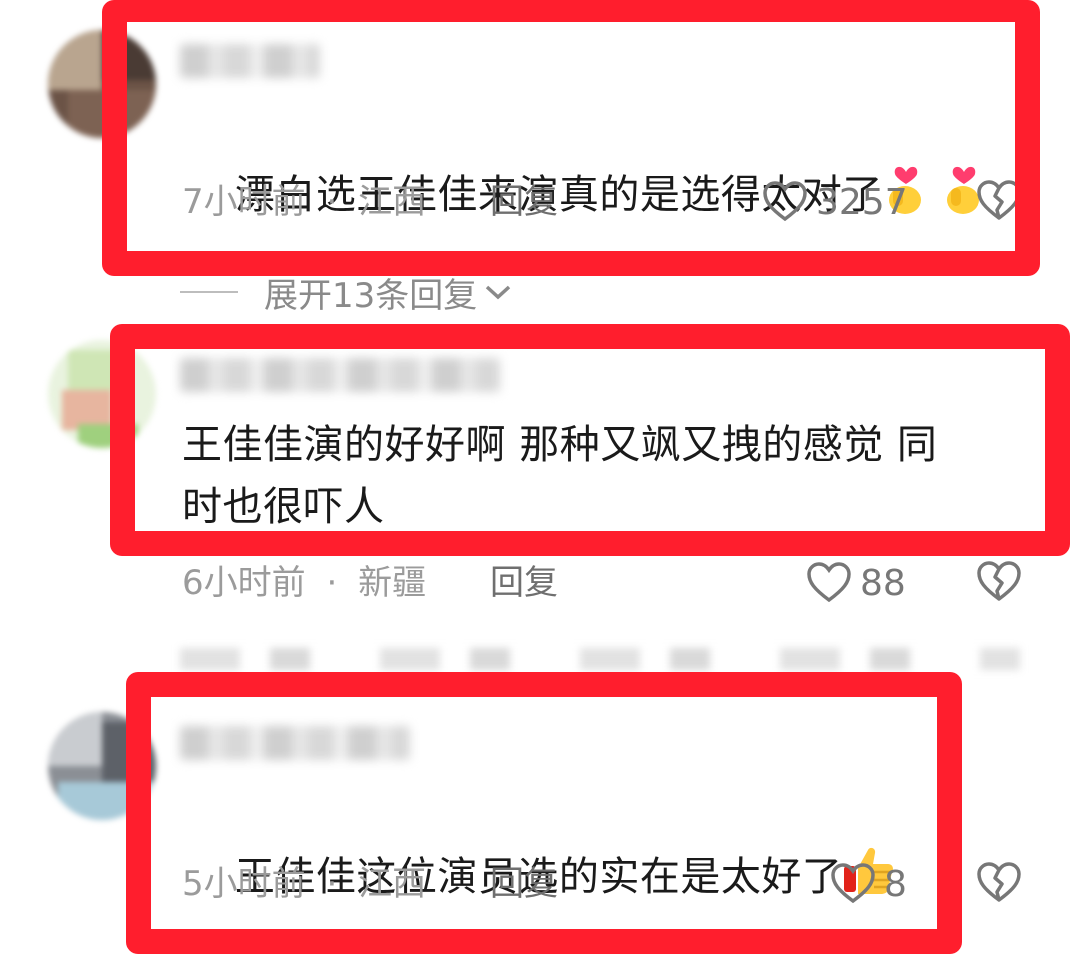 The width and height of the screenshot is (1080, 978). I want to click on comment-meta: 7小时前 · 江西, so click(304, 202).